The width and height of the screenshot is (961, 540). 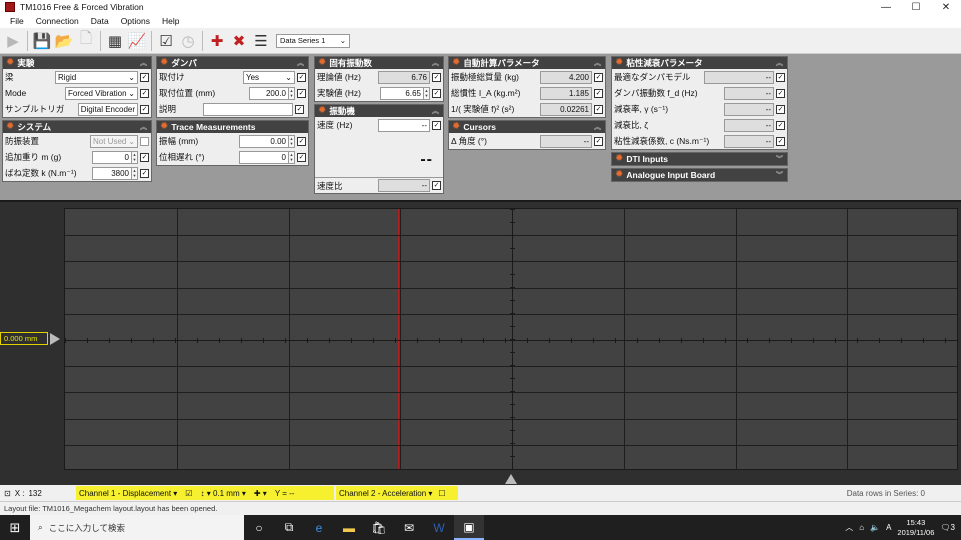 What do you see at coordinates (57, 21) in the screenshot?
I see `menu-connection: Connection` at bounding box center [57, 21].